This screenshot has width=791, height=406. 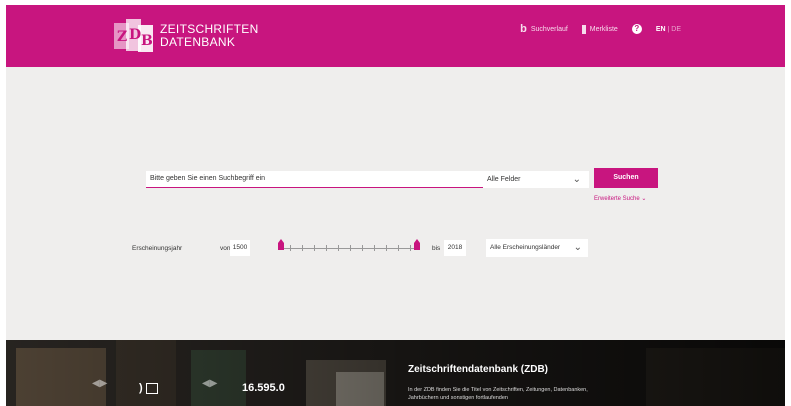 I want to click on watchlist-link: Merkliste, so click(x=599, y=29).